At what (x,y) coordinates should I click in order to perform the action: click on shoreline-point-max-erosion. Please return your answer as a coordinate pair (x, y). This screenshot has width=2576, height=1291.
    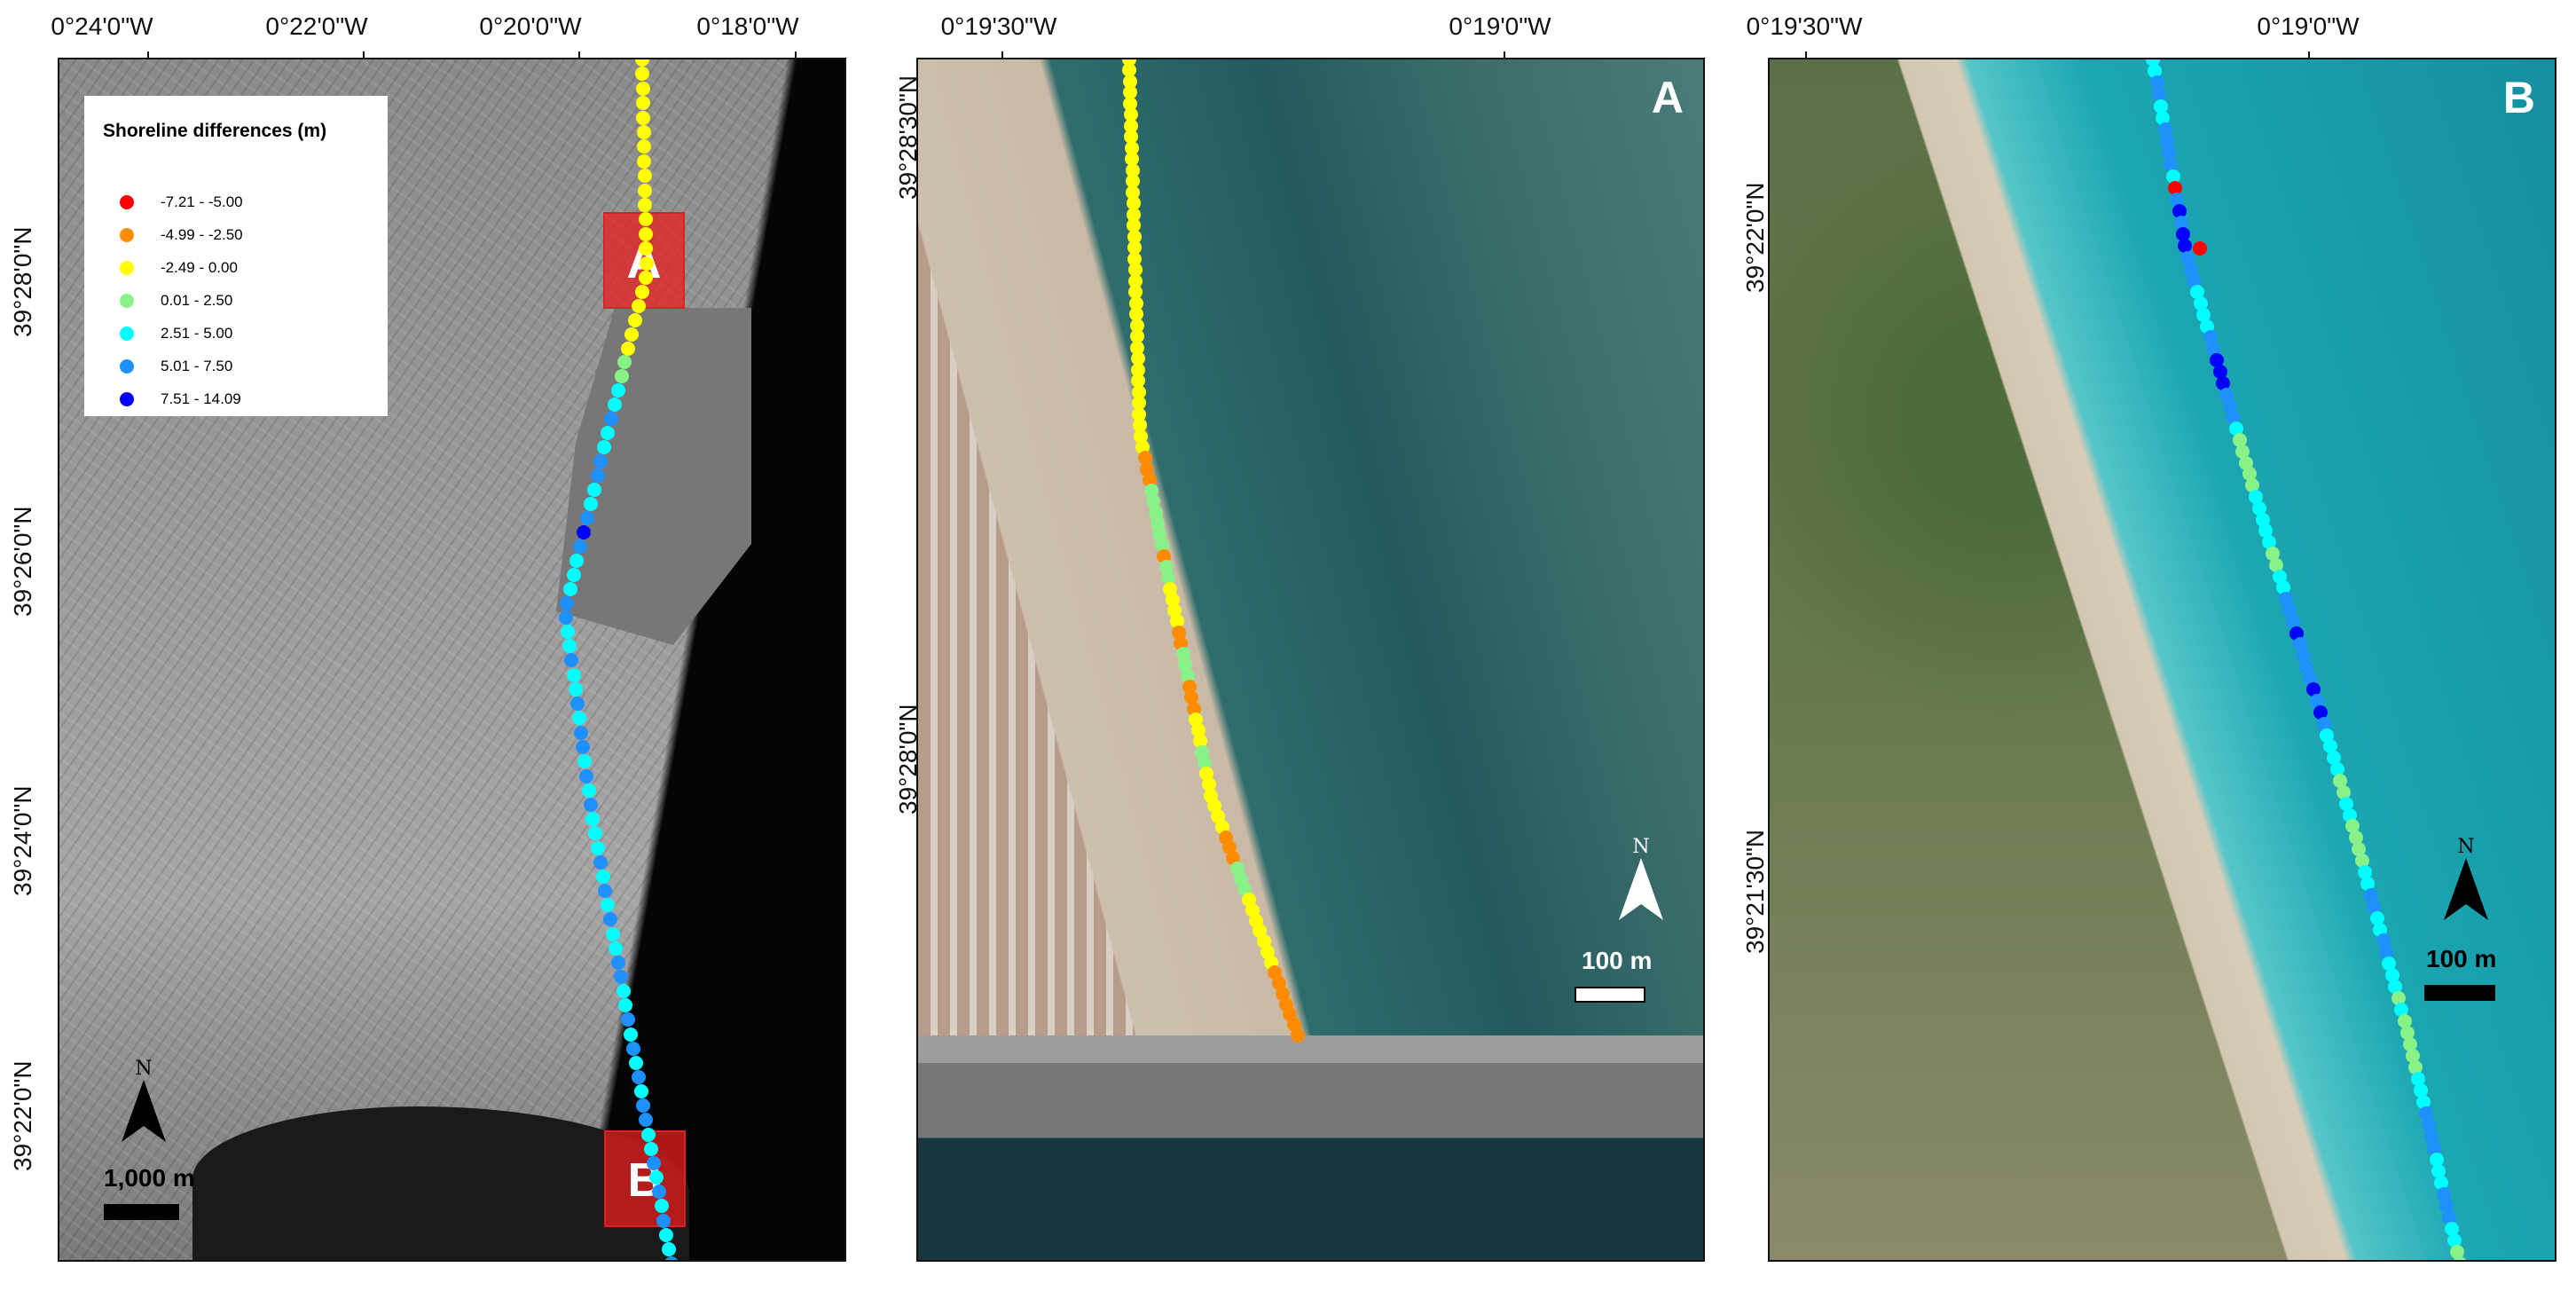
    Looking at the image, I should click on (2200, 248).